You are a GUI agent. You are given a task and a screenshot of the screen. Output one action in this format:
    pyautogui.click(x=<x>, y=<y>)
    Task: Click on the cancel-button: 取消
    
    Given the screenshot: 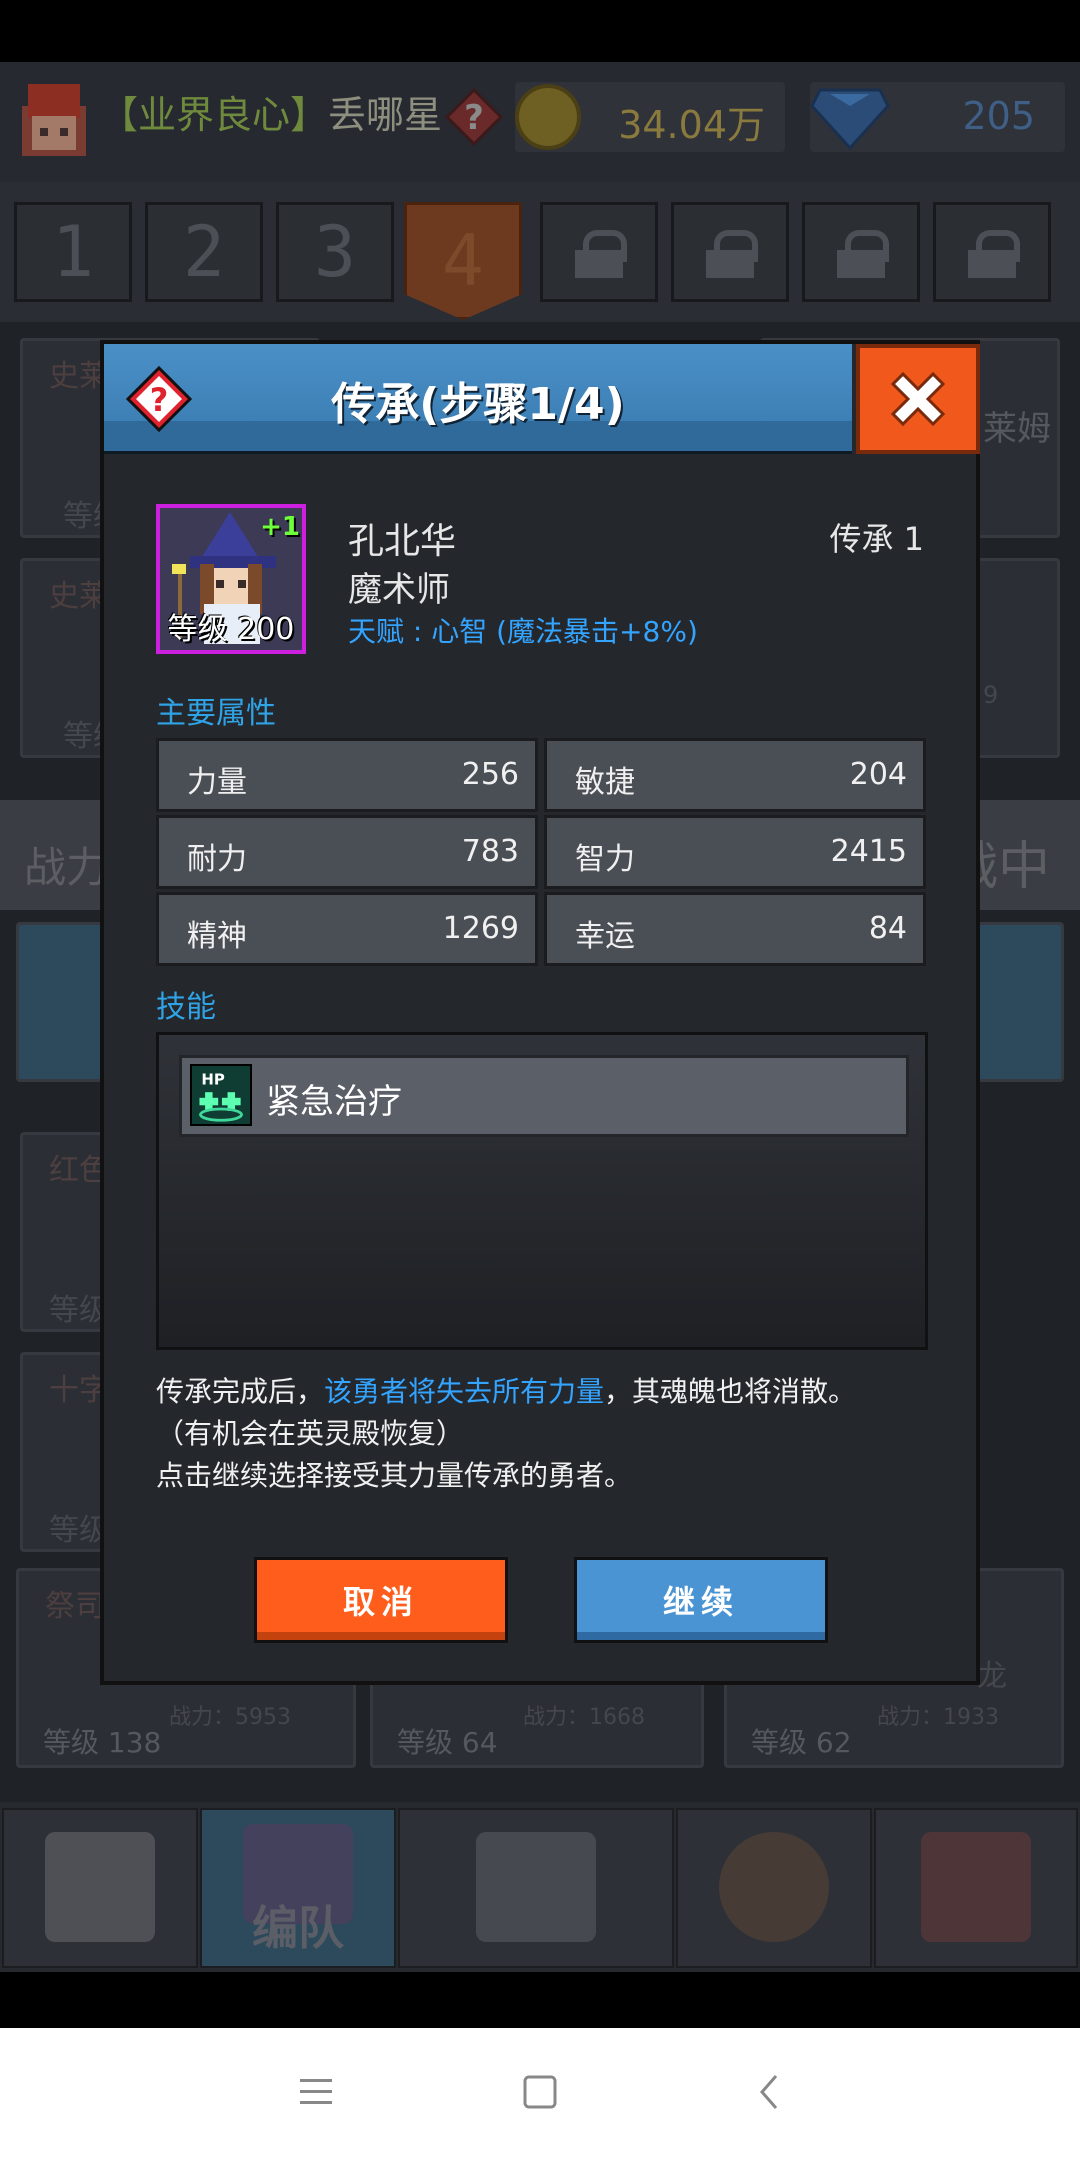 What is the action you would take?
    pyautogui.click(x=381, y=1600)
    